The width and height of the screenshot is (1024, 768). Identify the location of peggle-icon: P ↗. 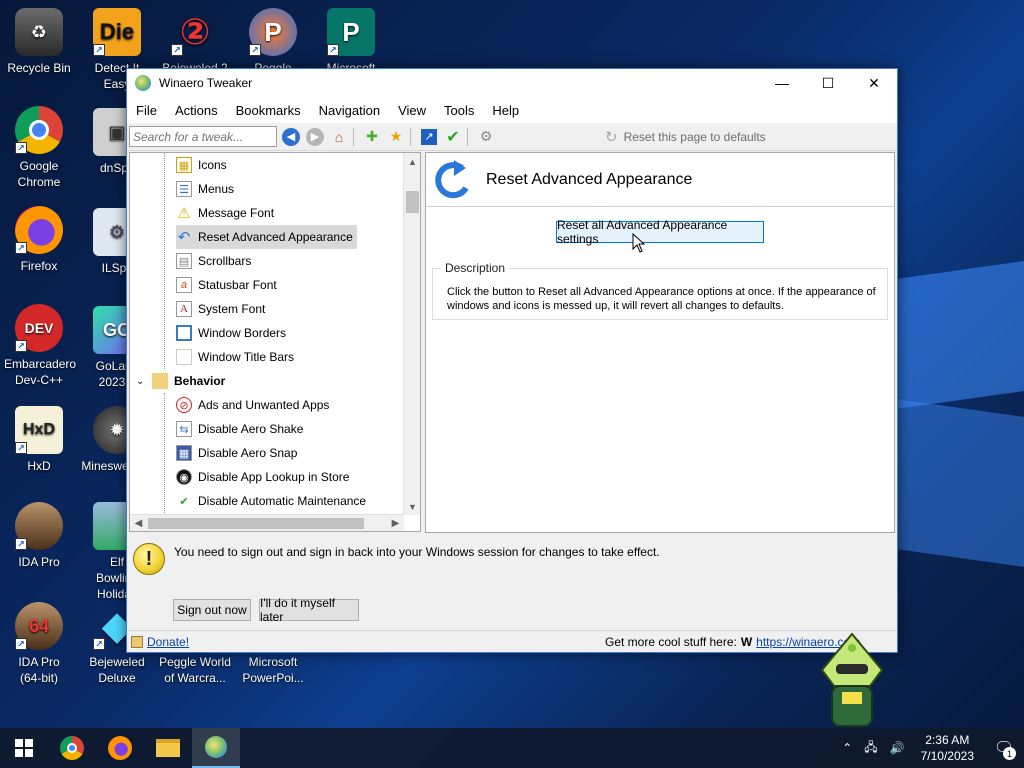
(273, 32).